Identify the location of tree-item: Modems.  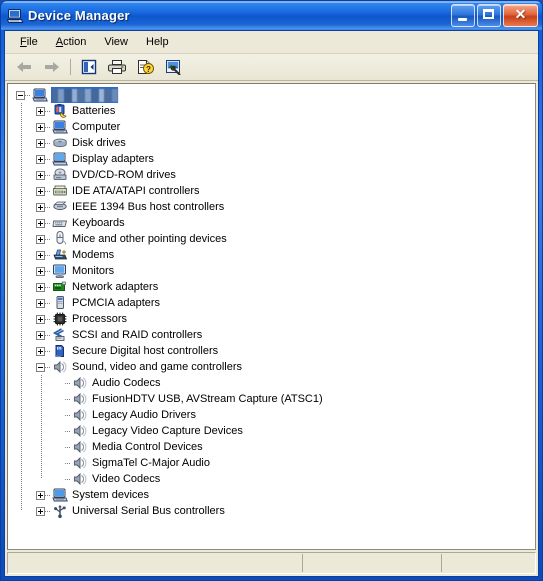
(275, 255).